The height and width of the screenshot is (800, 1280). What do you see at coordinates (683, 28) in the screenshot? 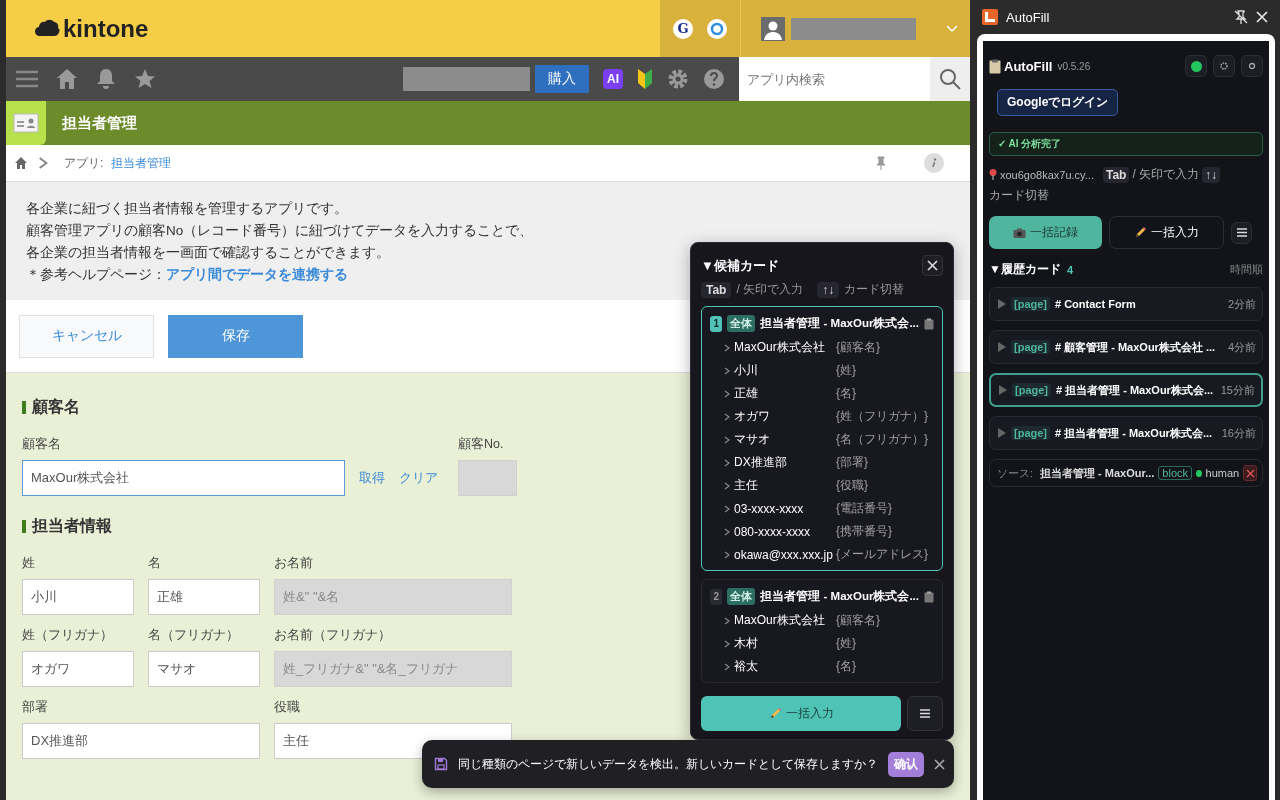
I see `g-badge: G` at bounding box center [683, 28].